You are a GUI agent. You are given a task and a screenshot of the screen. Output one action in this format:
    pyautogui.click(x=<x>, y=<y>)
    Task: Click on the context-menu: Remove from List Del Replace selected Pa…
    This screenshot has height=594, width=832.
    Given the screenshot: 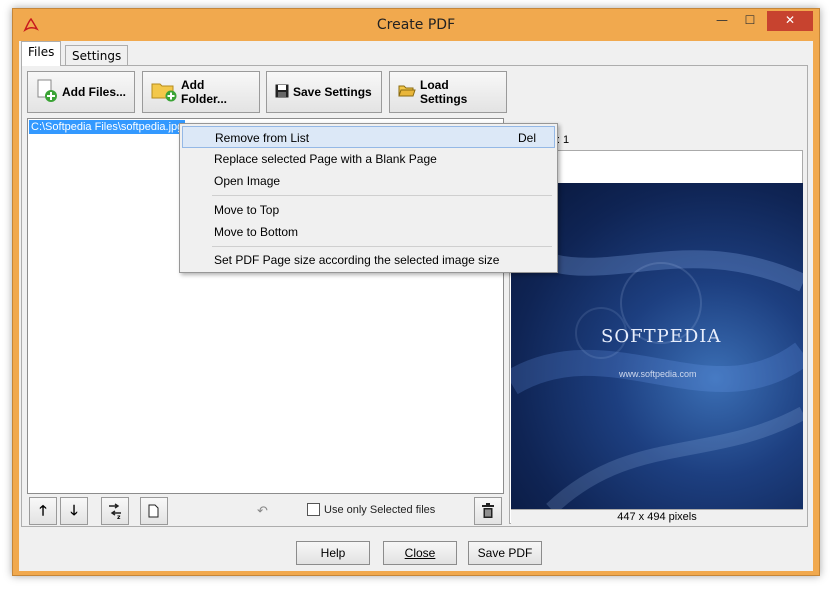 What is the action you would take?
    pyautogui.click(x=368, y=198)
    